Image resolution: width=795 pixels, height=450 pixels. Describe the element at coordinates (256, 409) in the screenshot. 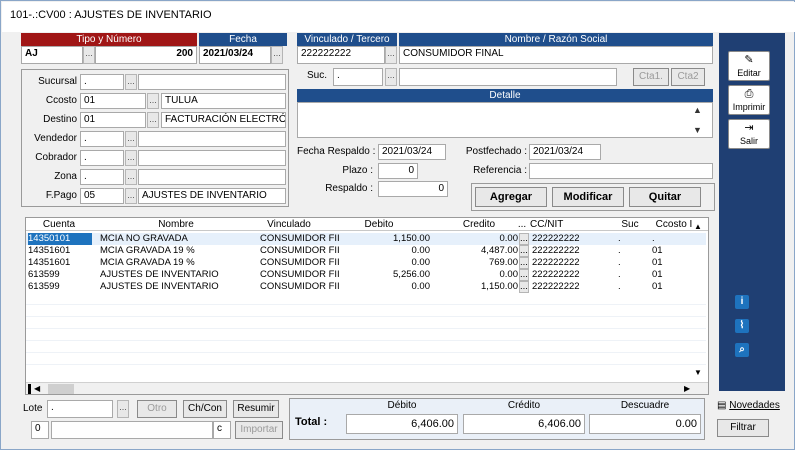

I see `resumir-button: Resumir` at that location.